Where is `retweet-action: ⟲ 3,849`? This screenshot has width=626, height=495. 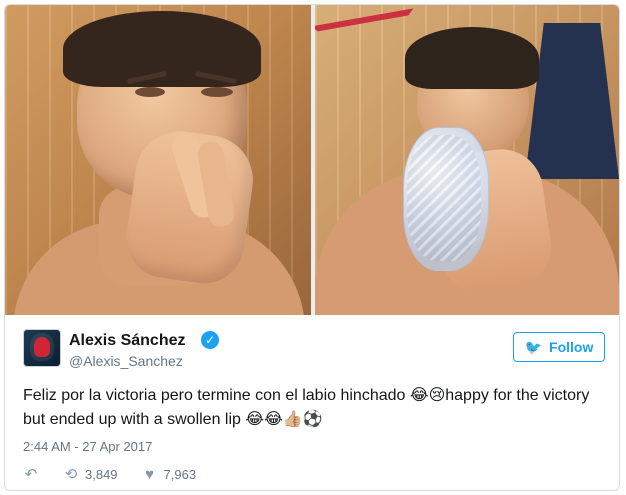
retweet-action: ⟲ 3,849 is located at coordinates (90, 474).